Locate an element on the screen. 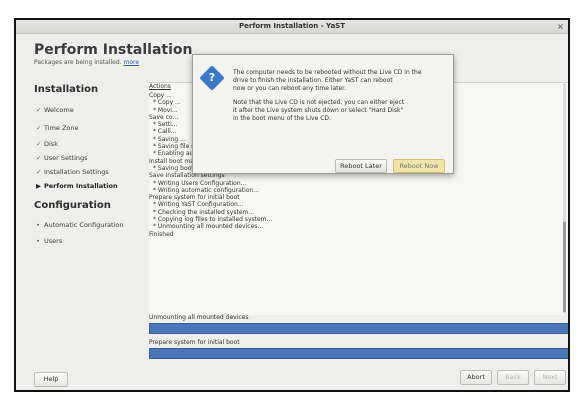  scrollbar-thumb is located at coordinates (564, 267).